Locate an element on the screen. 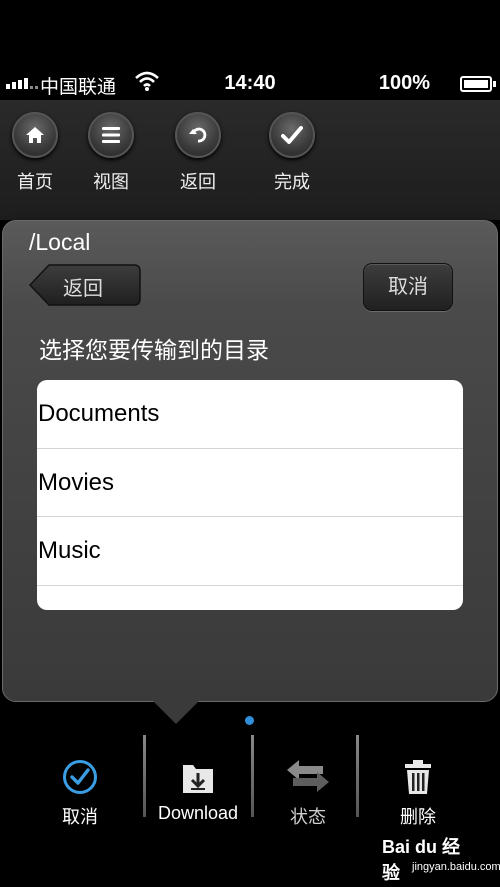 This screenshot has width=500, height=887. check-icon is located at coordinates (292, 135).